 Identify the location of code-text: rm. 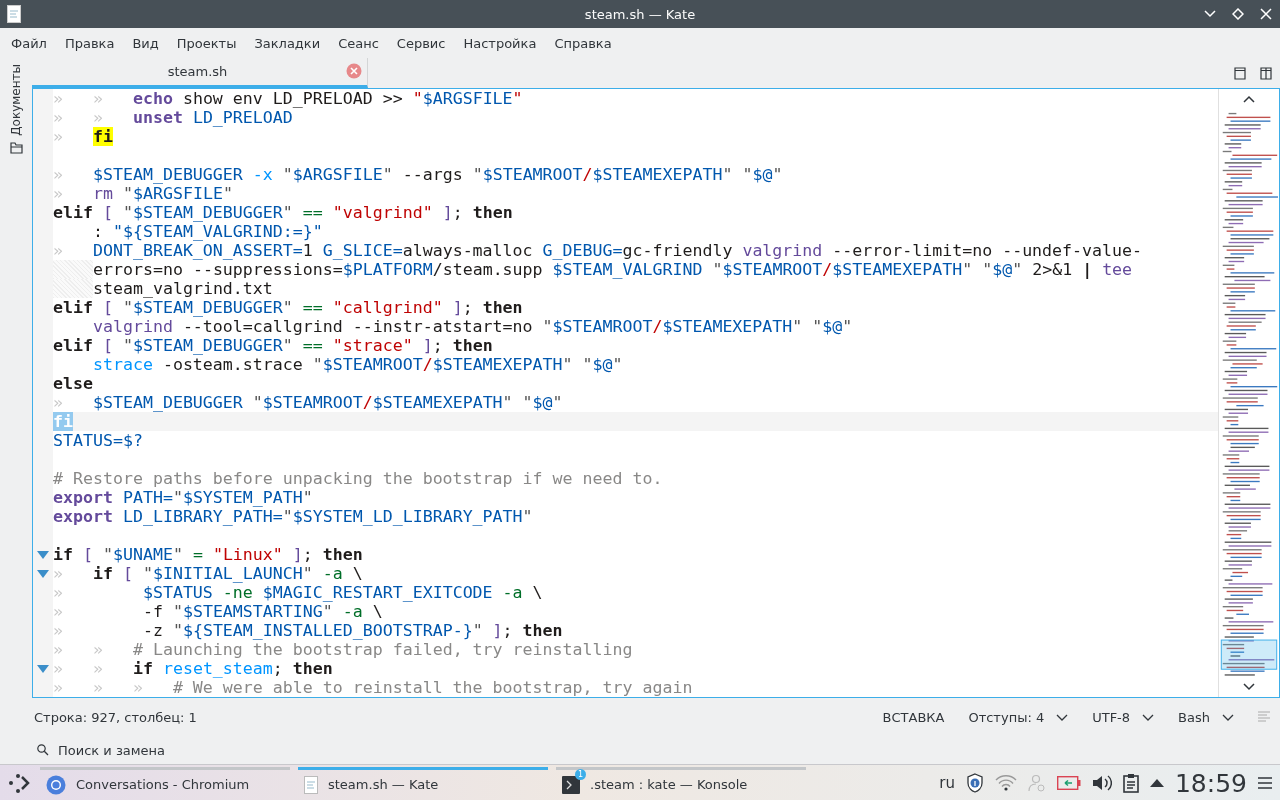
(103, 193).